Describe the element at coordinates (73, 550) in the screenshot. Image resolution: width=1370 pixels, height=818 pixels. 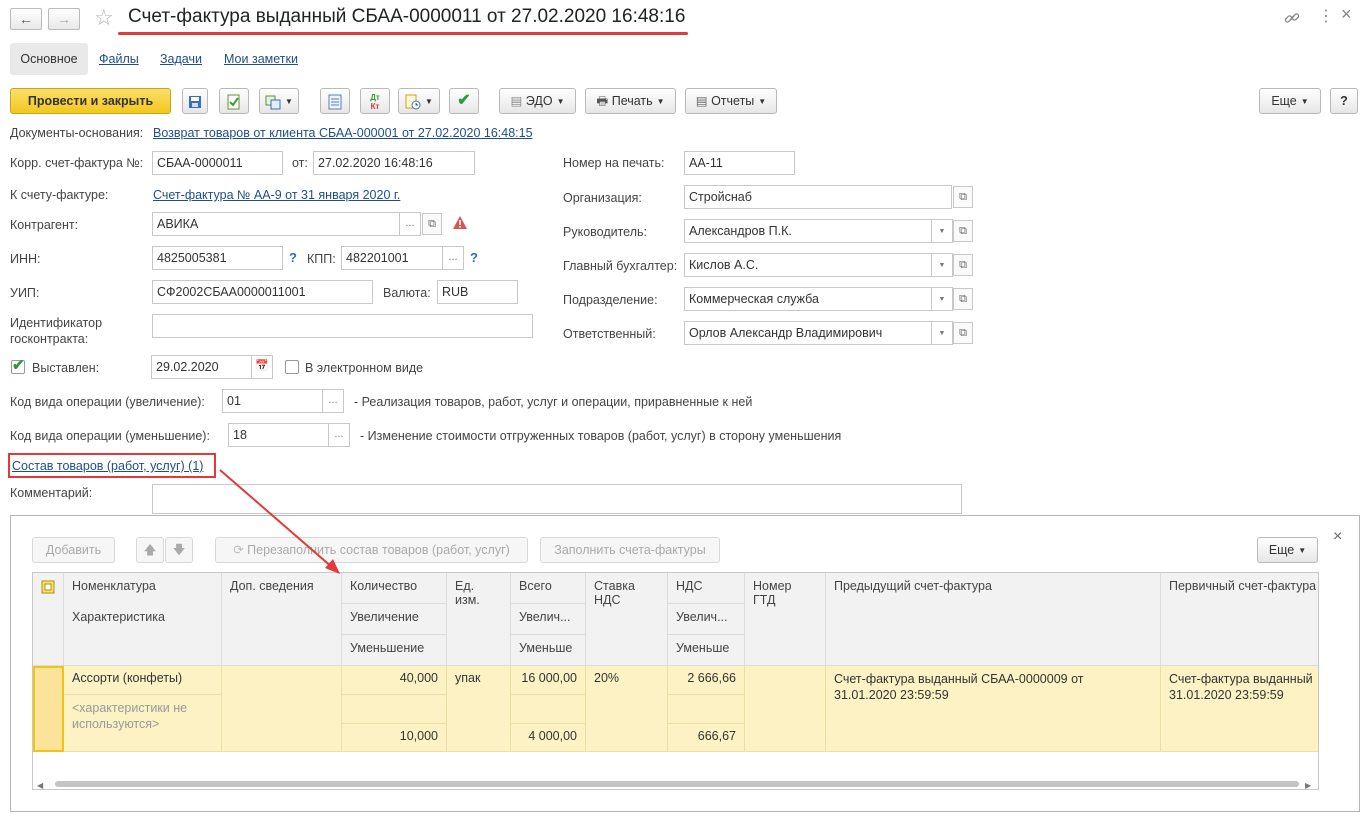
I see `add-button: Добавить` at that location.